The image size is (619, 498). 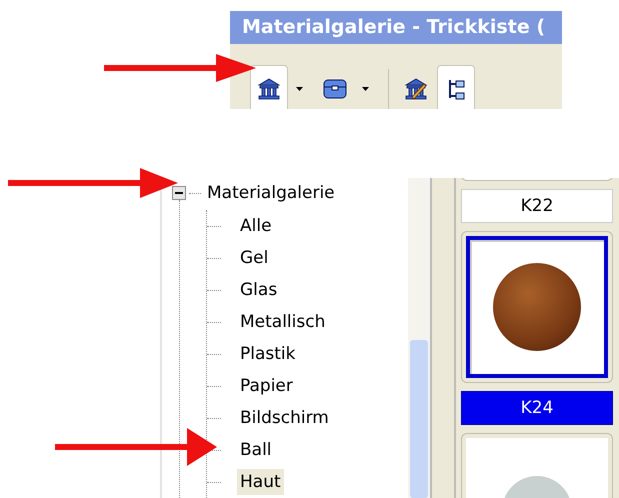 What do you see at coordinates (179, 193) in the screenshot?
I see `collapse-icon` at bounding box center [179, 193].